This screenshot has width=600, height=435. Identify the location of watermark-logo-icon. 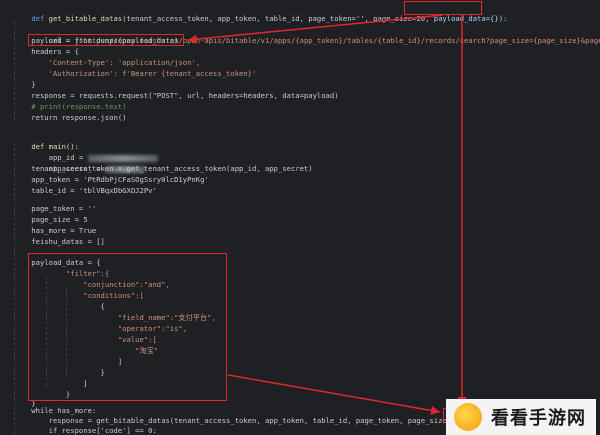
(468, 417).